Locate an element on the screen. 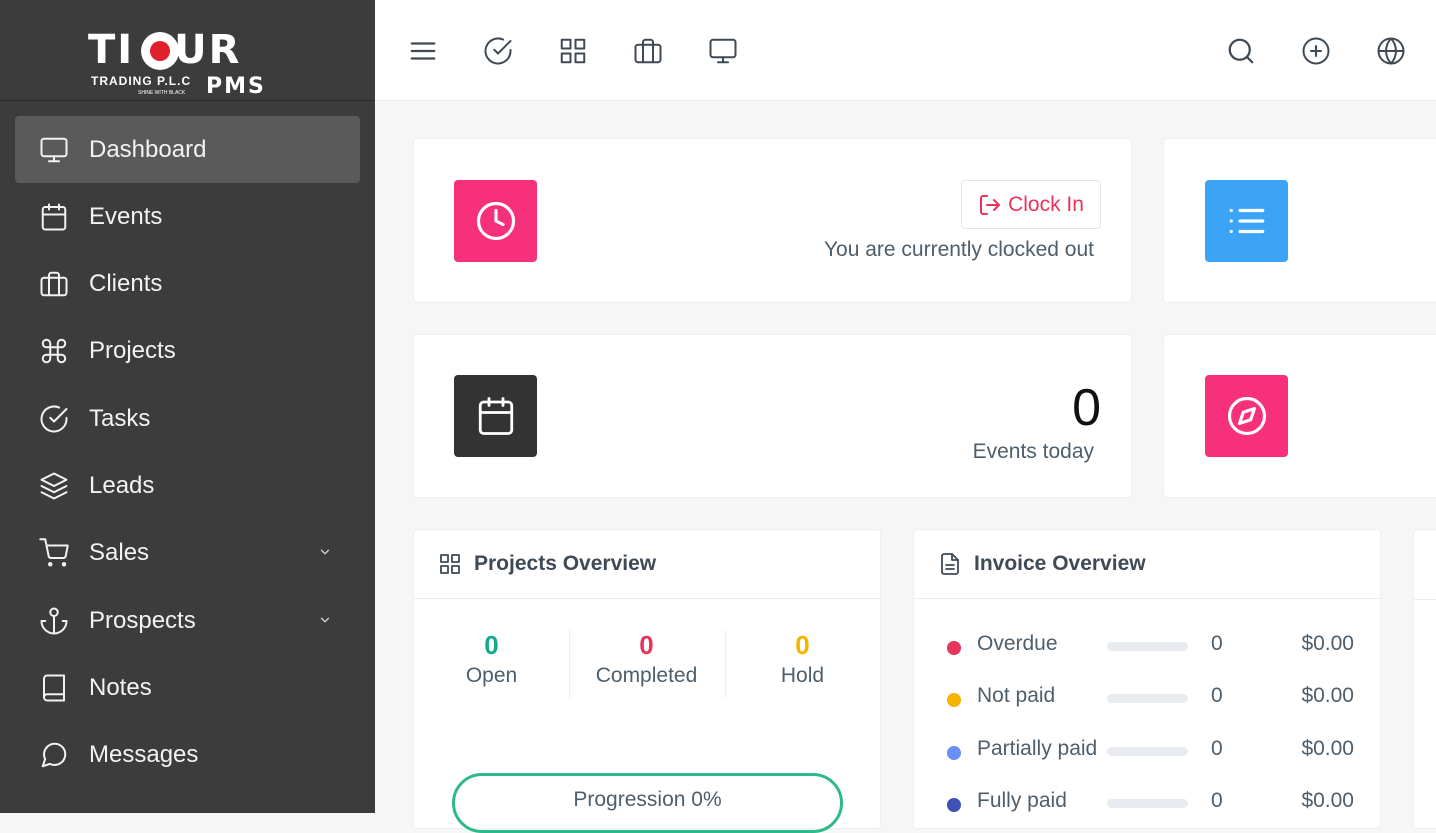 The image size is (1436, 833). sidebar-item-label: Clients is located at coordinates (126, 283).